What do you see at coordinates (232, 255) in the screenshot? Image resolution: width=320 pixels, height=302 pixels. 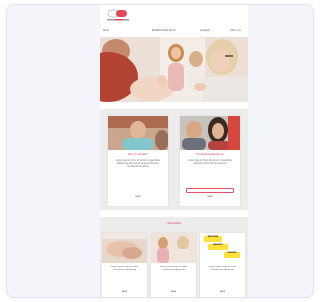 I see `sticker: FRAGEN?` at bounding box center [232, 255].